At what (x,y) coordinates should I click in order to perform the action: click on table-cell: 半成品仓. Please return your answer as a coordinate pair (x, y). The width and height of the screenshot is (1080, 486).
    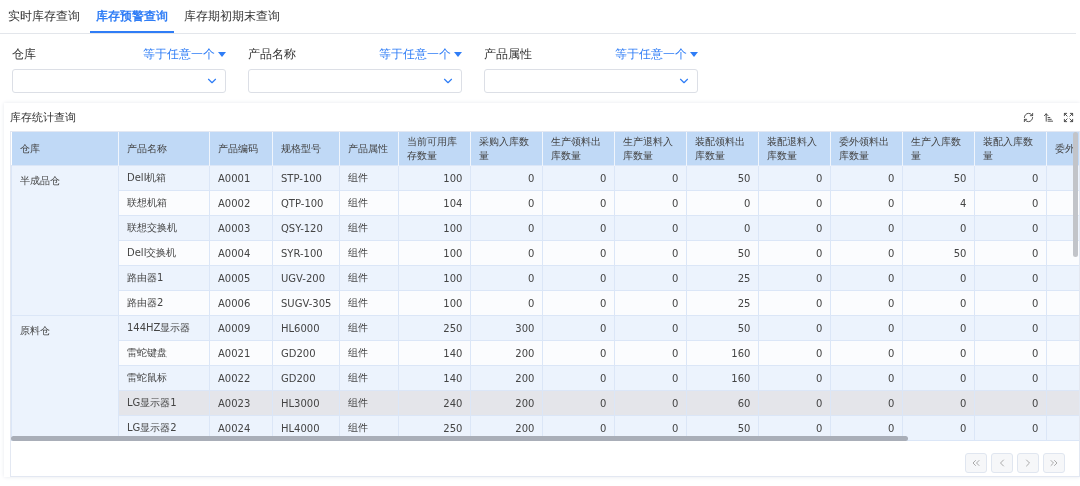
    Looking at the image, I should click on (65, 240).